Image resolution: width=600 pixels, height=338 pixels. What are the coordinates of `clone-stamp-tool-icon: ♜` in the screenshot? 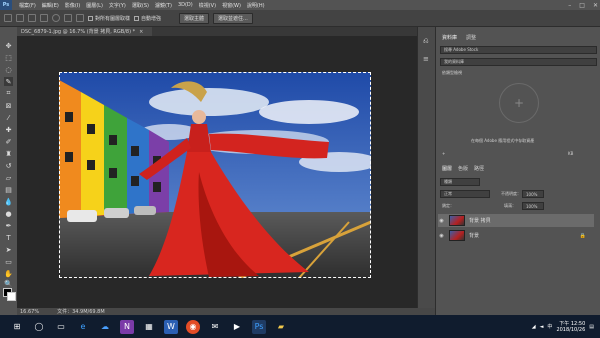 It's located at (8, 153).